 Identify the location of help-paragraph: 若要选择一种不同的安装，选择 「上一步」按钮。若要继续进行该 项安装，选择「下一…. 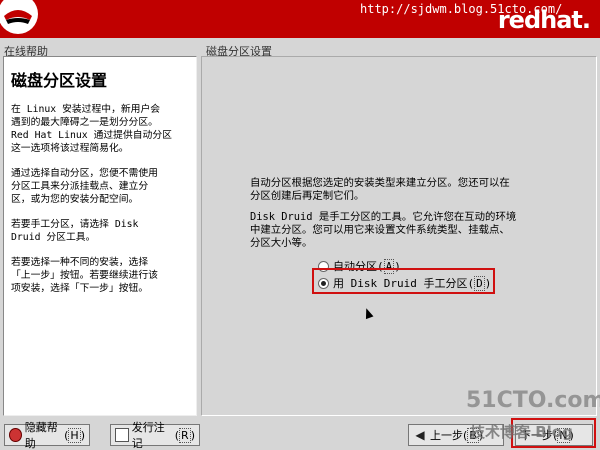
(84, 275).